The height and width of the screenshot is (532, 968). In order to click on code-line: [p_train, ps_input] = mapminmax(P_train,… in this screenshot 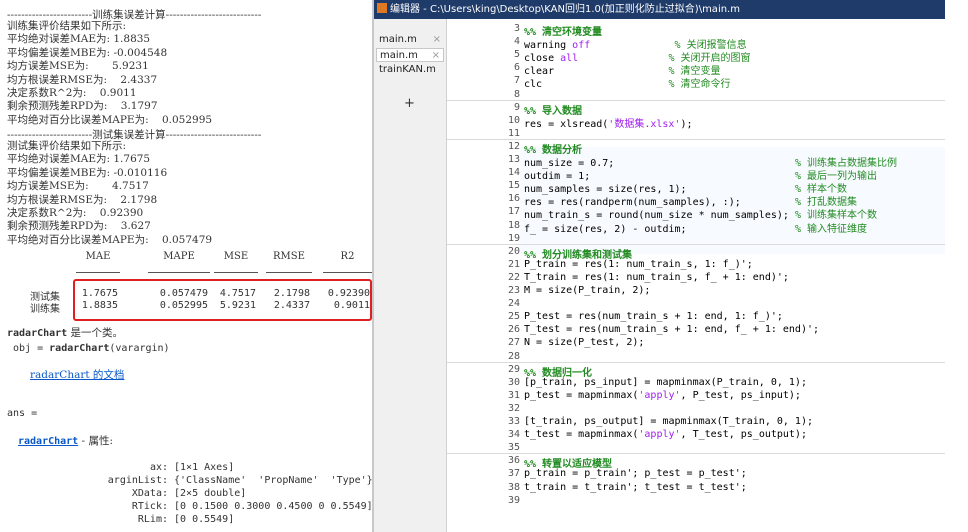, I will do `click(665, 382)`.